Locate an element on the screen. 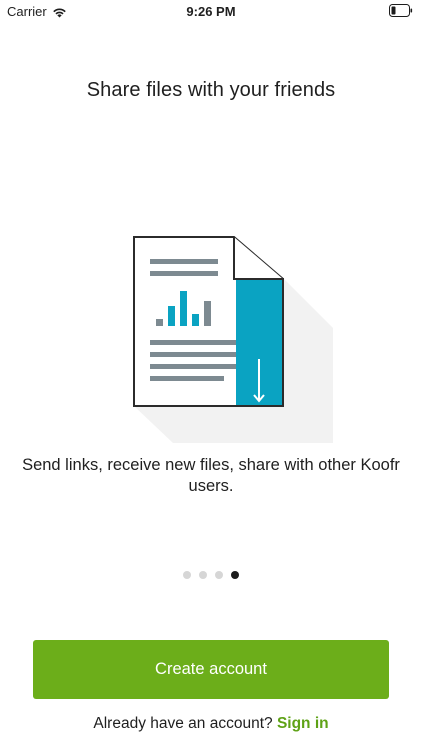  page-indicator is located at coordinates (211, 575).